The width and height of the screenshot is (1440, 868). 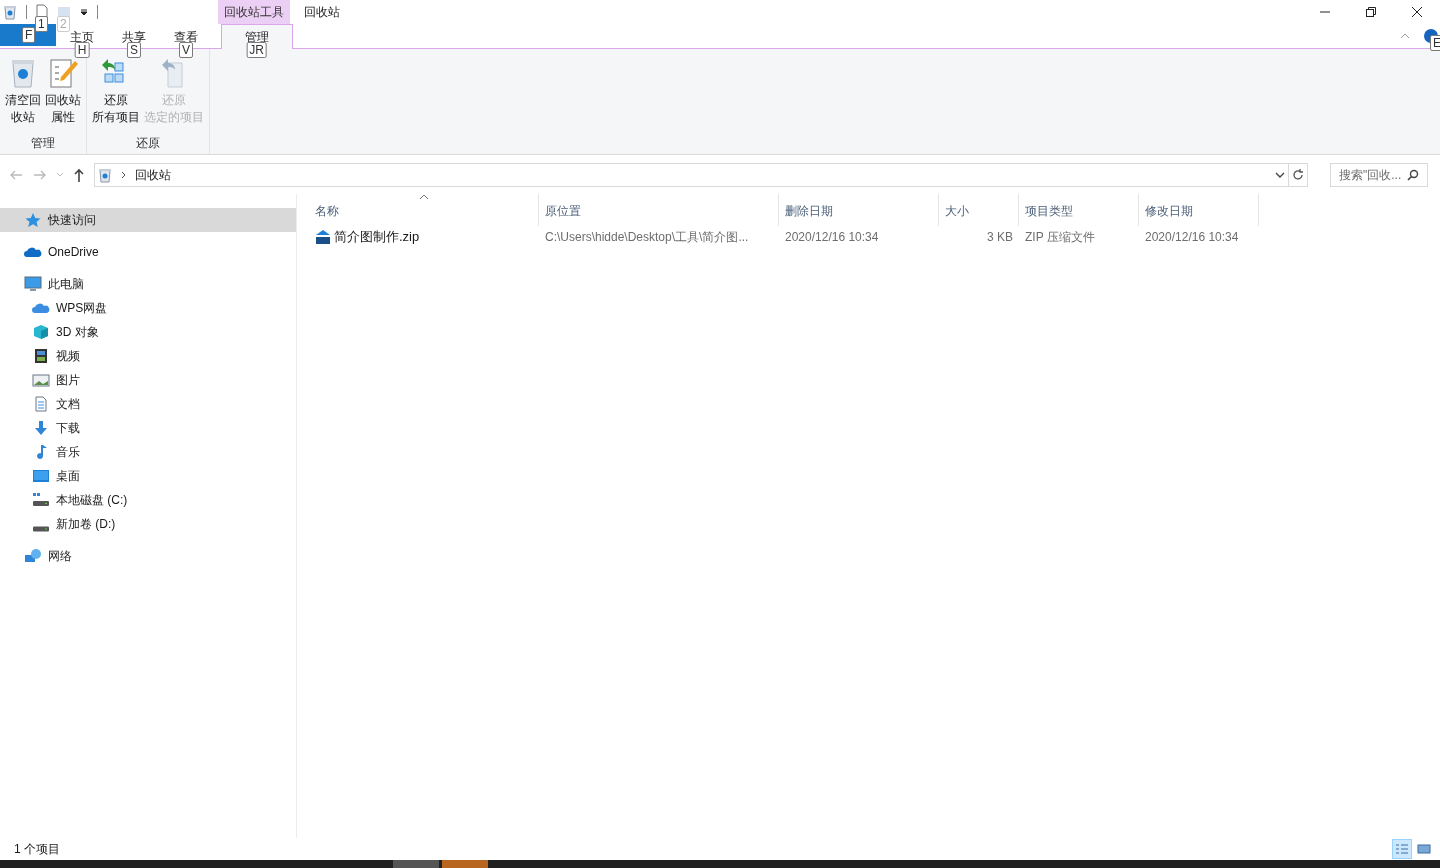 I want to click on details-view-button, so click(x=1402, y=849).